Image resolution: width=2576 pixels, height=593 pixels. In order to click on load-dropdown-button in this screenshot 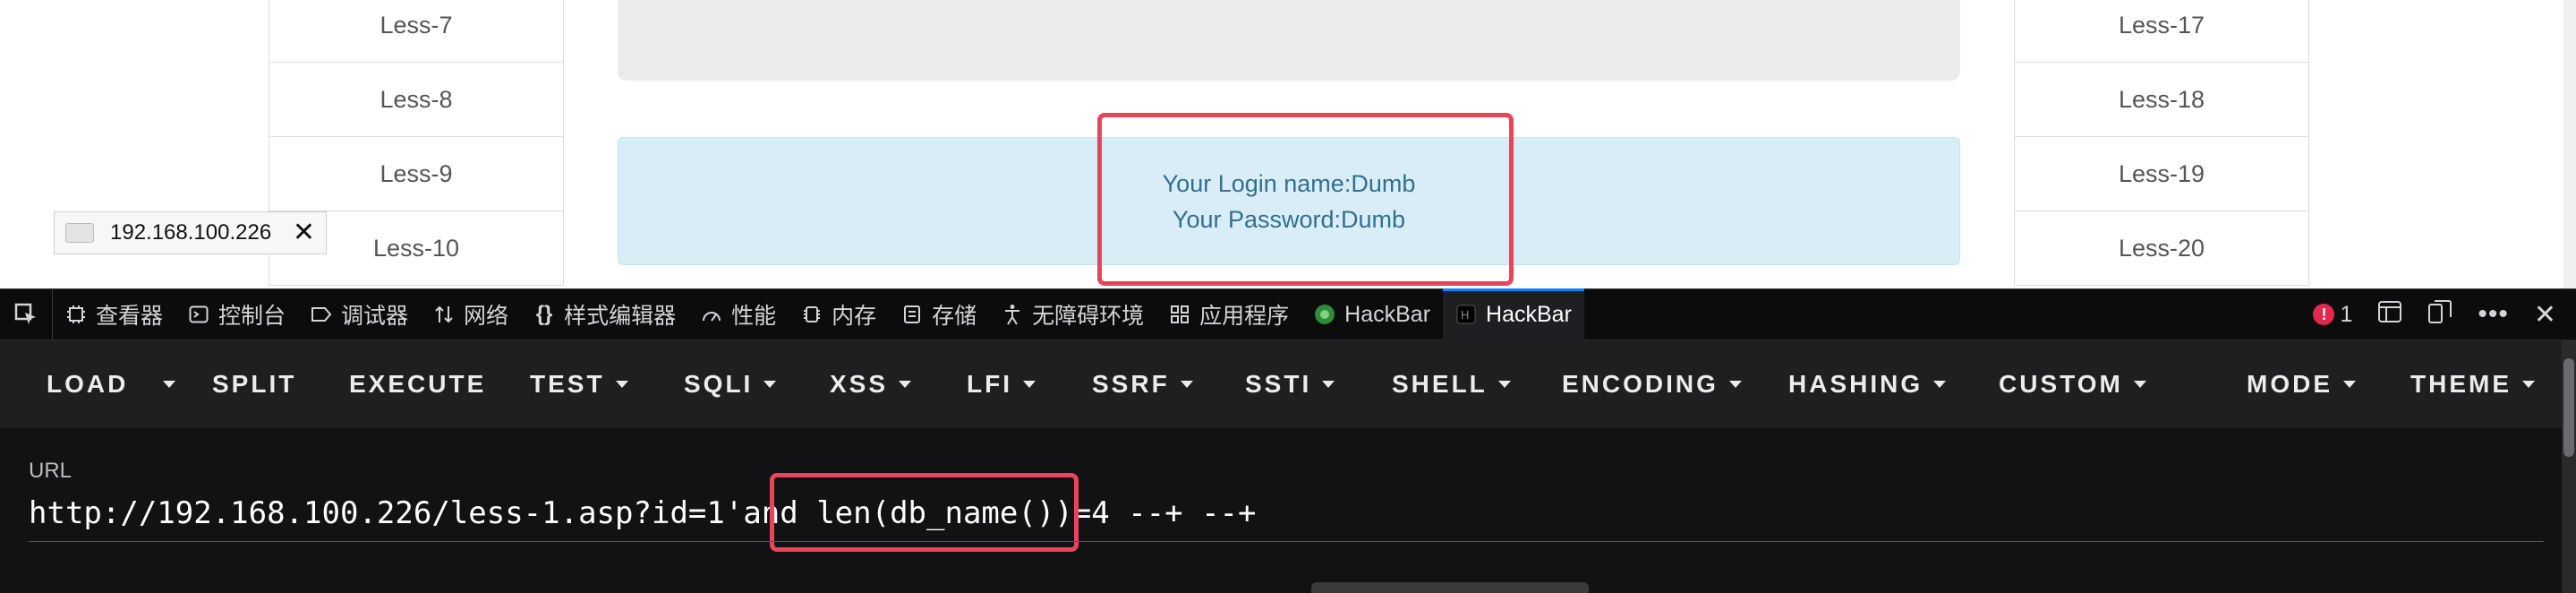, I will do `click(163, 384)`.